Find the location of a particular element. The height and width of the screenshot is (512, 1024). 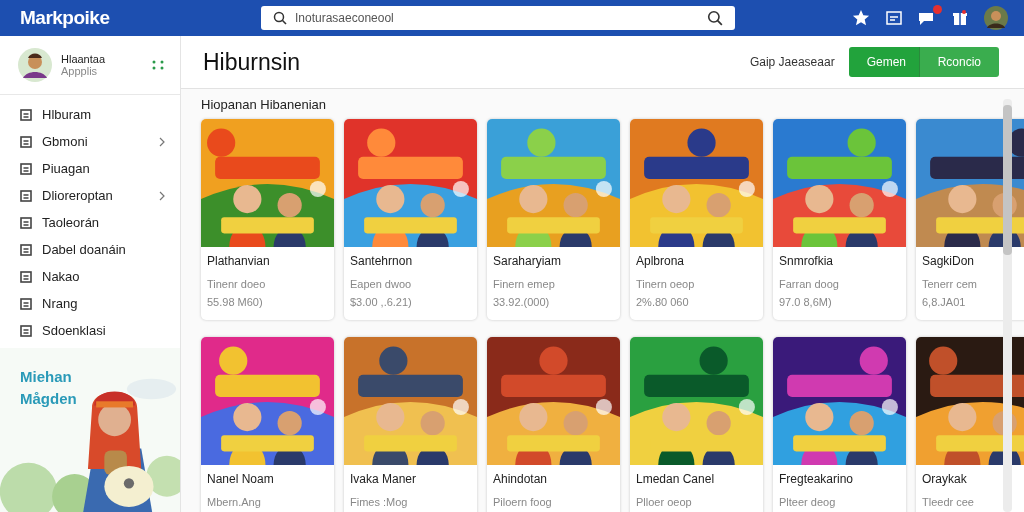

game-subtitle: Plteer deog is located at coordinates (807, 502).